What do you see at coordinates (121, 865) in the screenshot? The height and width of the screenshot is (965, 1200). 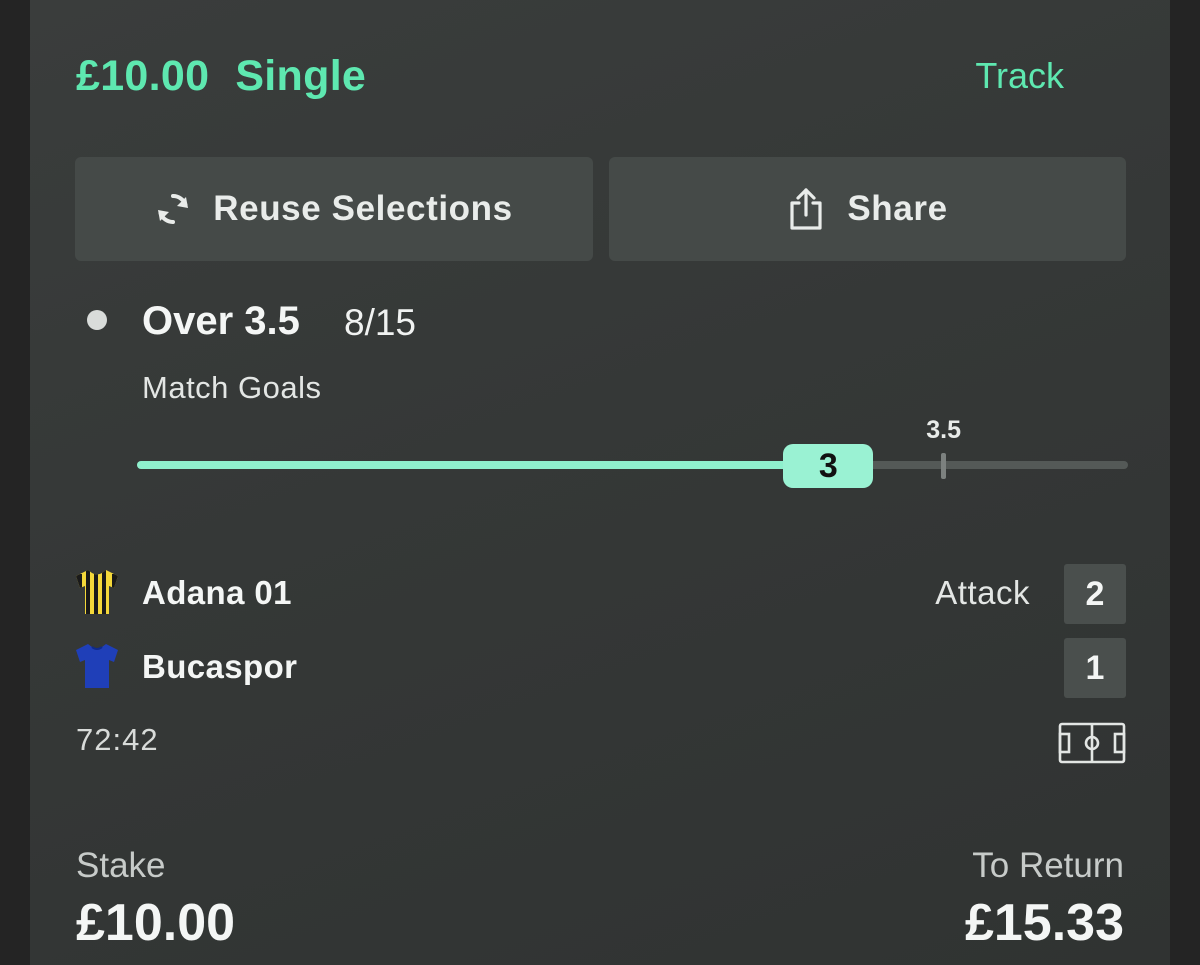 I see `stake-label: Stake` at bounding box center [121, 865].